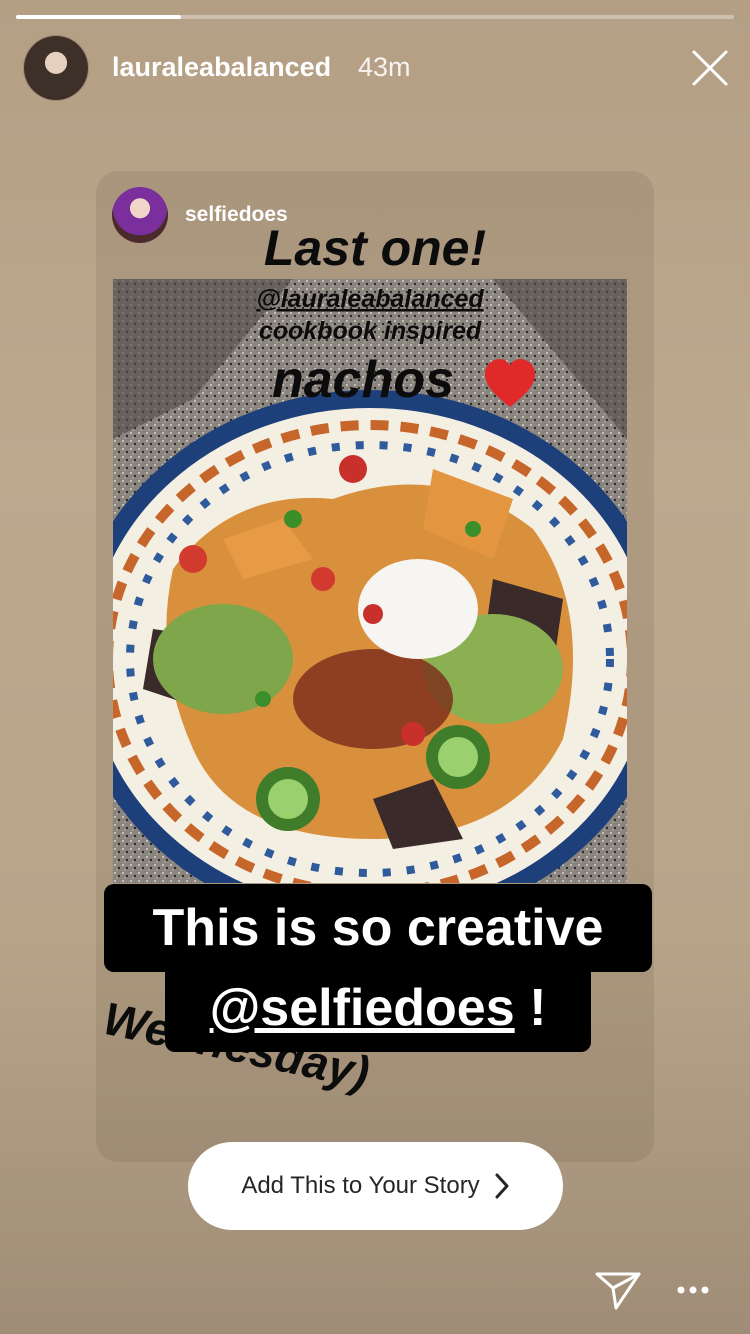 The height and width of the screenshot is (1334, 750). What do you see at coordinates (363, 380) in the screenshot?
I see `caption-line3: nachos` at bounding box center [363, 380].